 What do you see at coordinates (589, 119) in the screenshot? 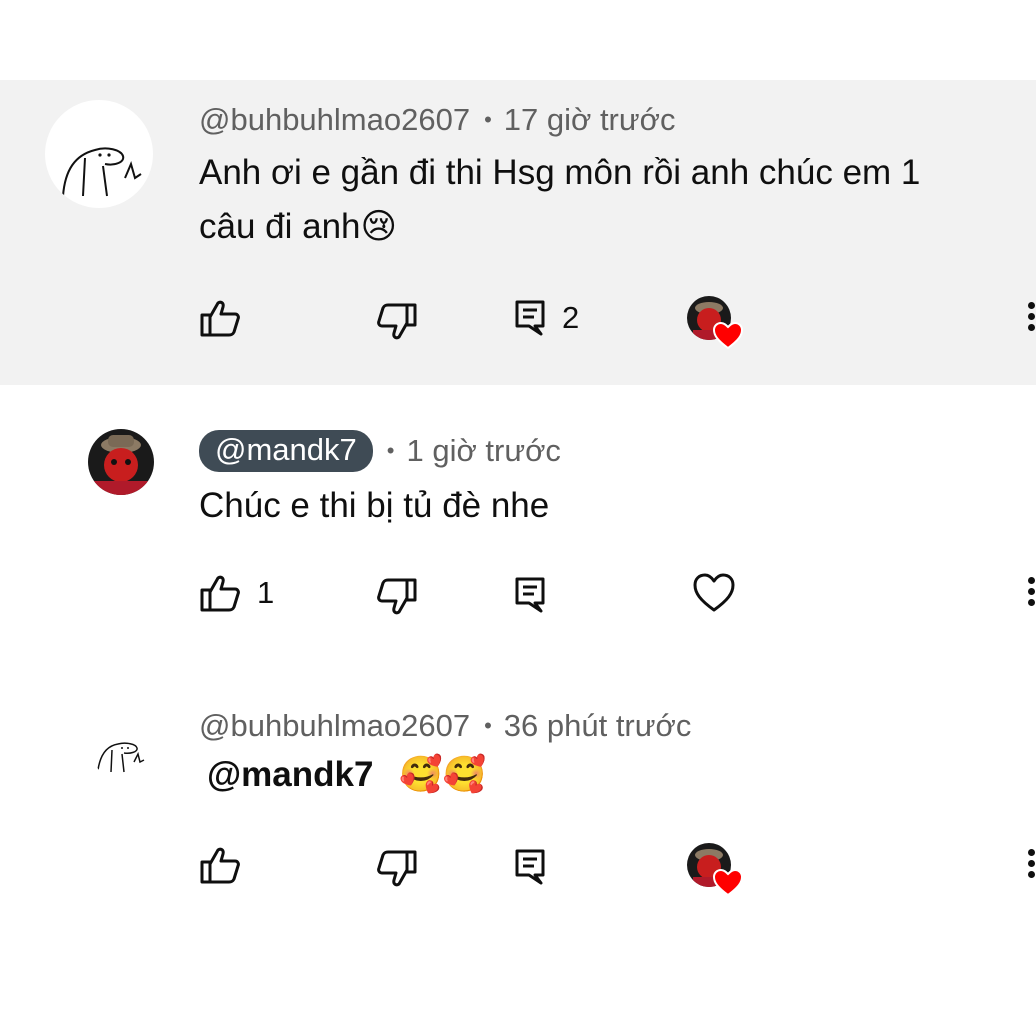
I see `comment-time: 17 giờ trước` at bounding box center [589, 119].